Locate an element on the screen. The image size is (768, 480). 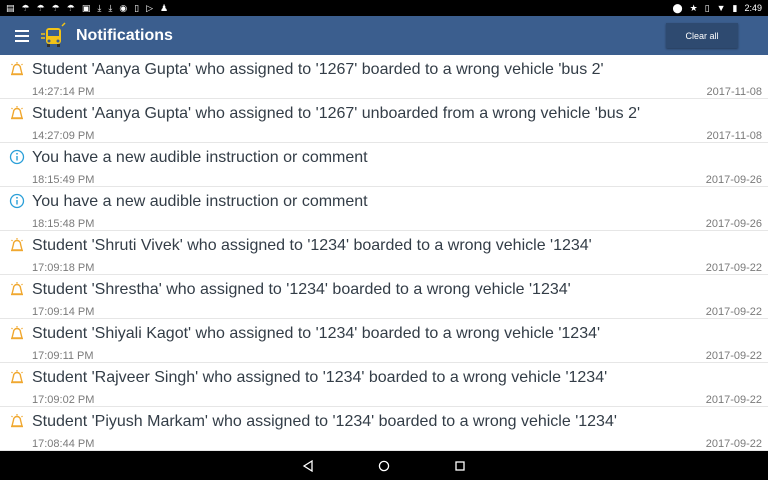
location-icon: ⬤ is located at coordinates (677, 8).